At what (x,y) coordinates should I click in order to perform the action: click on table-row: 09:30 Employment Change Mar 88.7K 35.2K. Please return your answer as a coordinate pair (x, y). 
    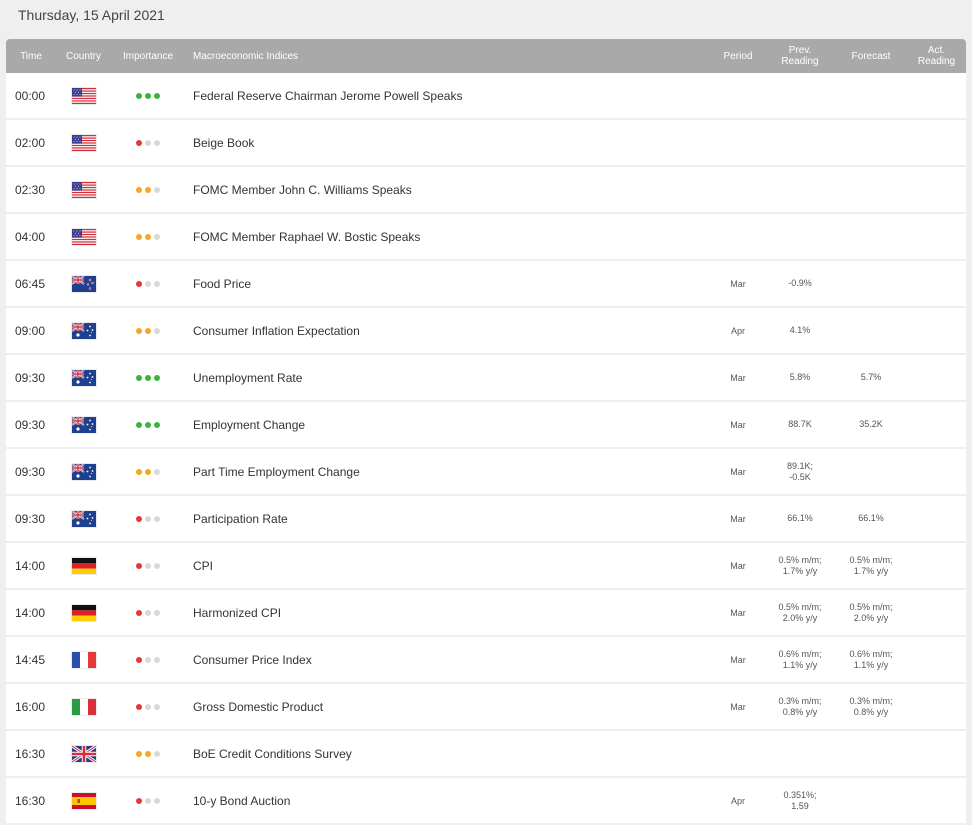
    Looking at the image, I should click on (486, 425).